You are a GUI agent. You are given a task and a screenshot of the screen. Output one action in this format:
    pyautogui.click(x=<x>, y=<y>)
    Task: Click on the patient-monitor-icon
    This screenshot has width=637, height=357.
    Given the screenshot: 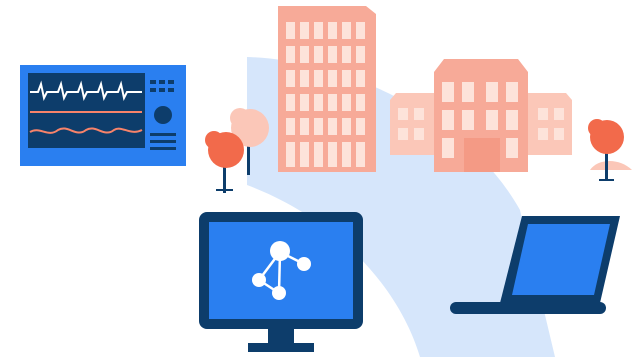 What is the action you would take?
    pyautogui.click(x=103, y=115)
    